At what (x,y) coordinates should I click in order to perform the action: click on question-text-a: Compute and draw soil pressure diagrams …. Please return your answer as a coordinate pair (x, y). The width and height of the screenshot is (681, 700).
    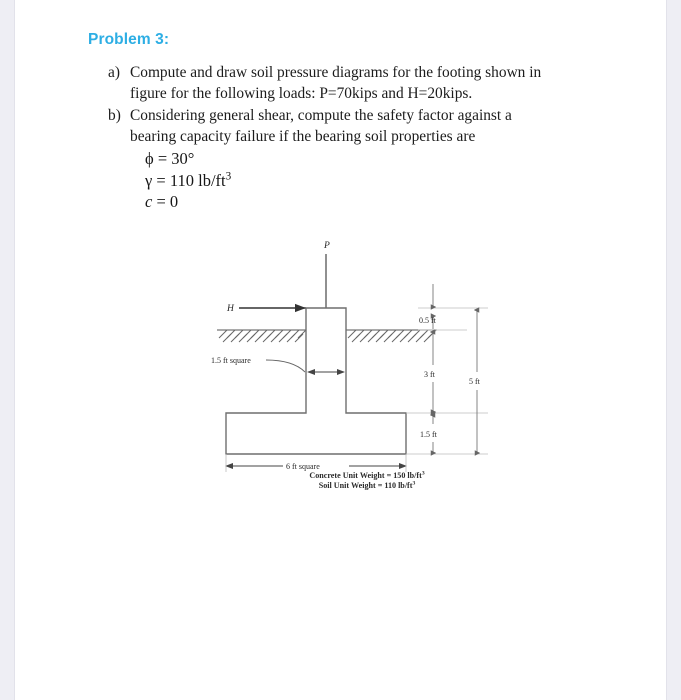
    Looking at the image, I should click on (336, 72).